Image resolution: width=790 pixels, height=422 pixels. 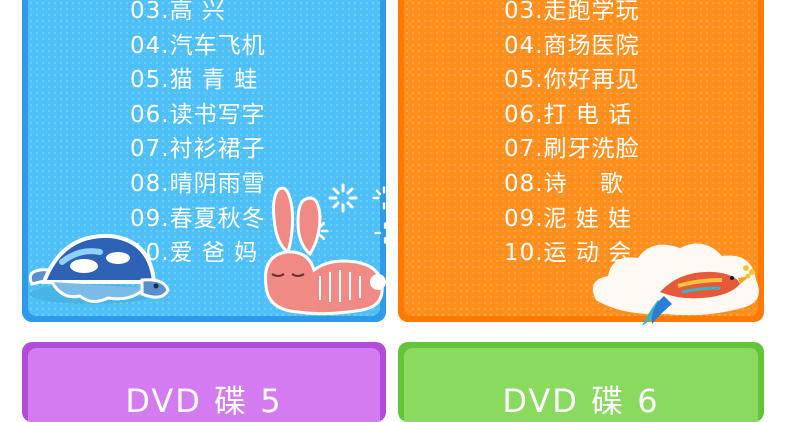 What do you see at coordinates (568, 218) in the screenshot?
I see `track-item: 09.泥 娃 娃` at bounding box center [568, 218].